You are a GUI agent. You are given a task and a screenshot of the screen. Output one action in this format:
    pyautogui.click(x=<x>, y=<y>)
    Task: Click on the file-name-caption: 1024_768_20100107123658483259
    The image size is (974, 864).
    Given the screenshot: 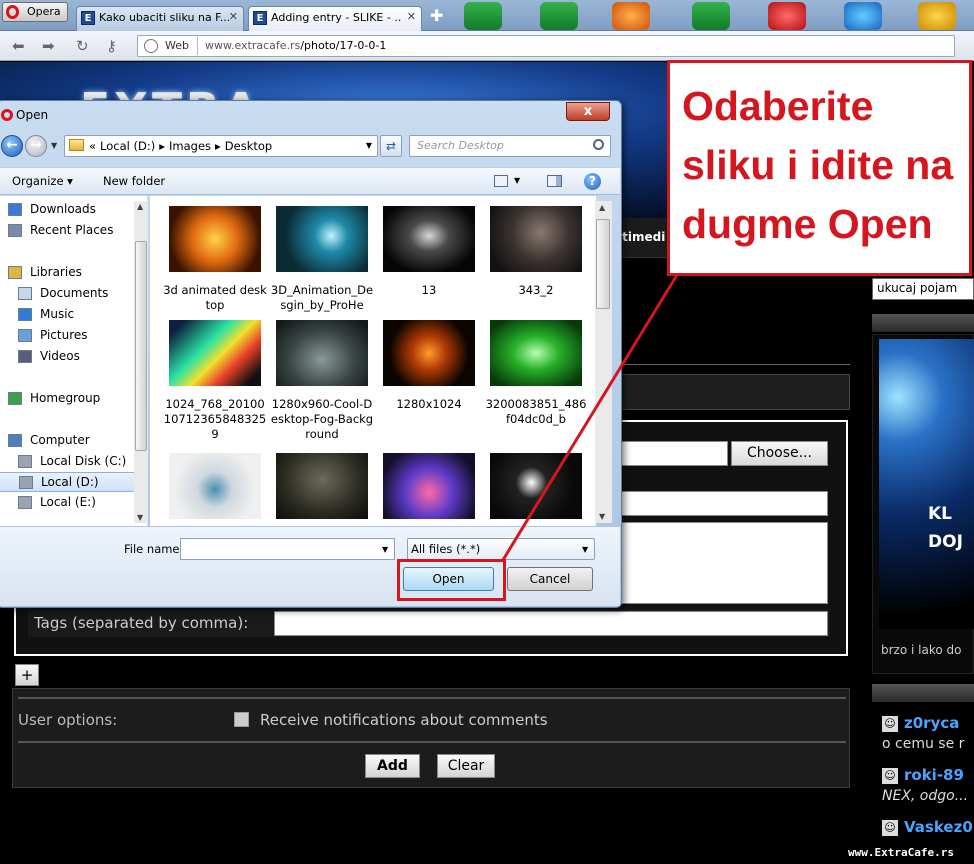 What is the action you would take?
    pyautogui.click(x=215, y=419)
    